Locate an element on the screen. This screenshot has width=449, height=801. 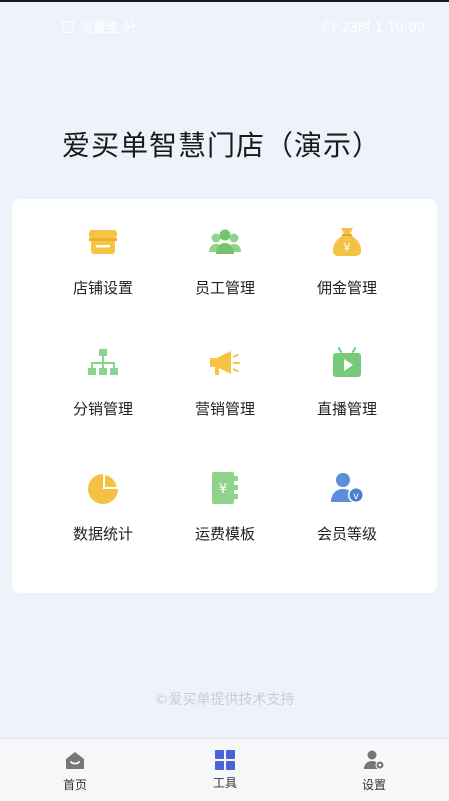
yen-notebook-icon: ¥ is located at coordinates (225, 488).